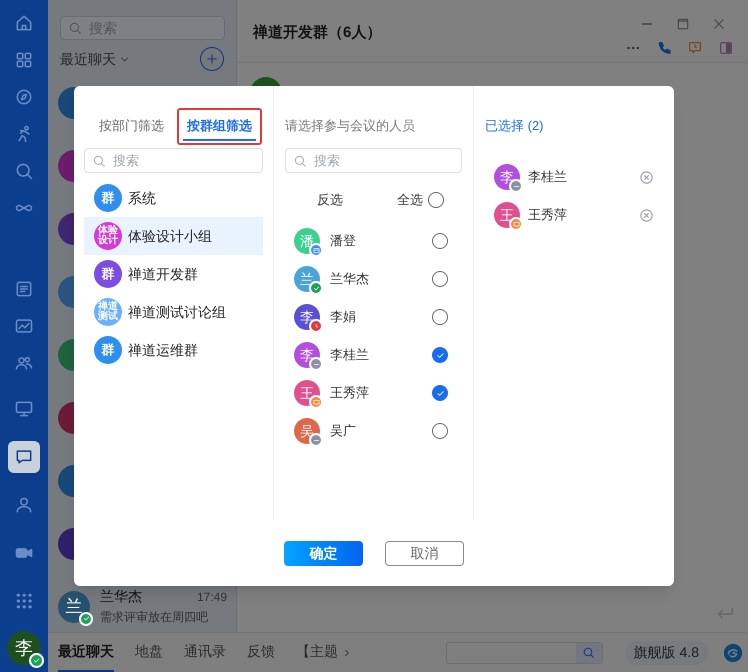  Describe the element at coordinates (173, 198) in the screenshot. I see `group-row: 群 系统` at that location.